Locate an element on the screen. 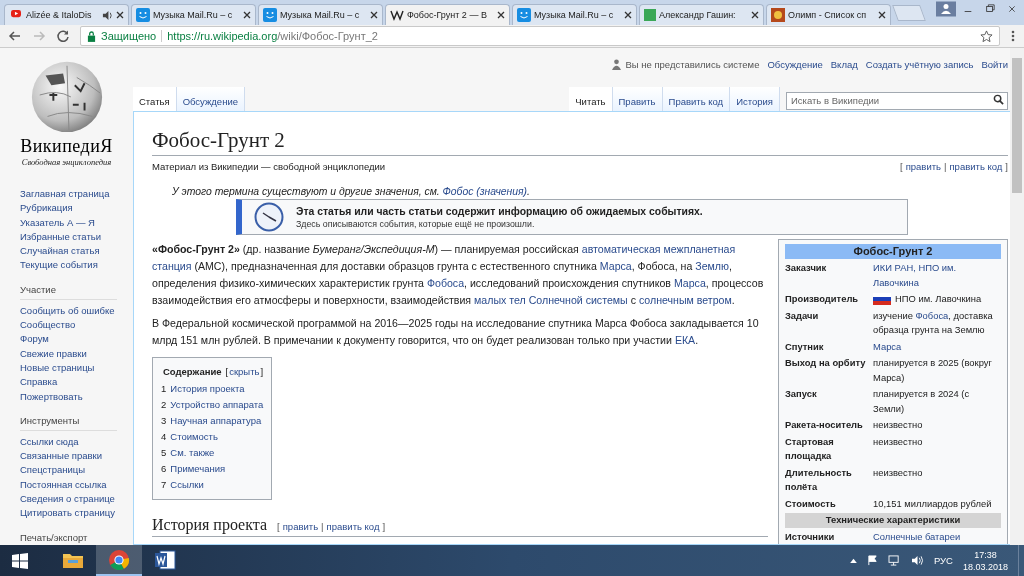  sidebar-link: Сообщить об ошибке is located at coordinates (76, 311).